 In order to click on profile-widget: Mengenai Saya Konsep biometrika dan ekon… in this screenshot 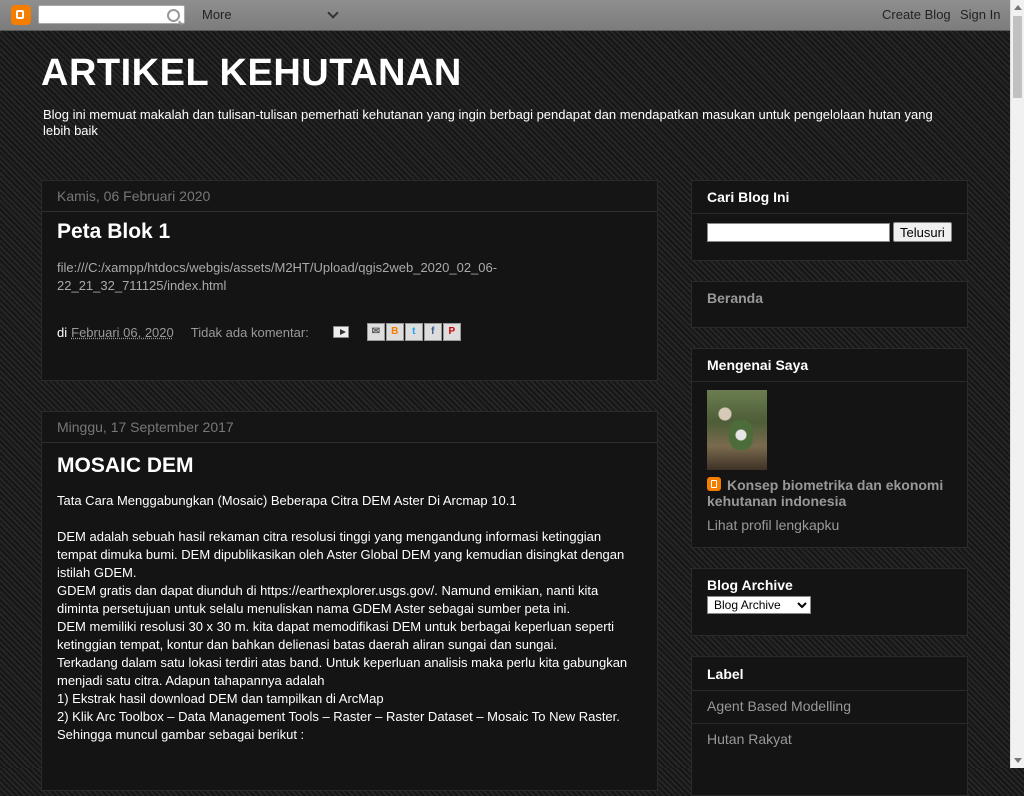, I will do `click(829, 448)`.